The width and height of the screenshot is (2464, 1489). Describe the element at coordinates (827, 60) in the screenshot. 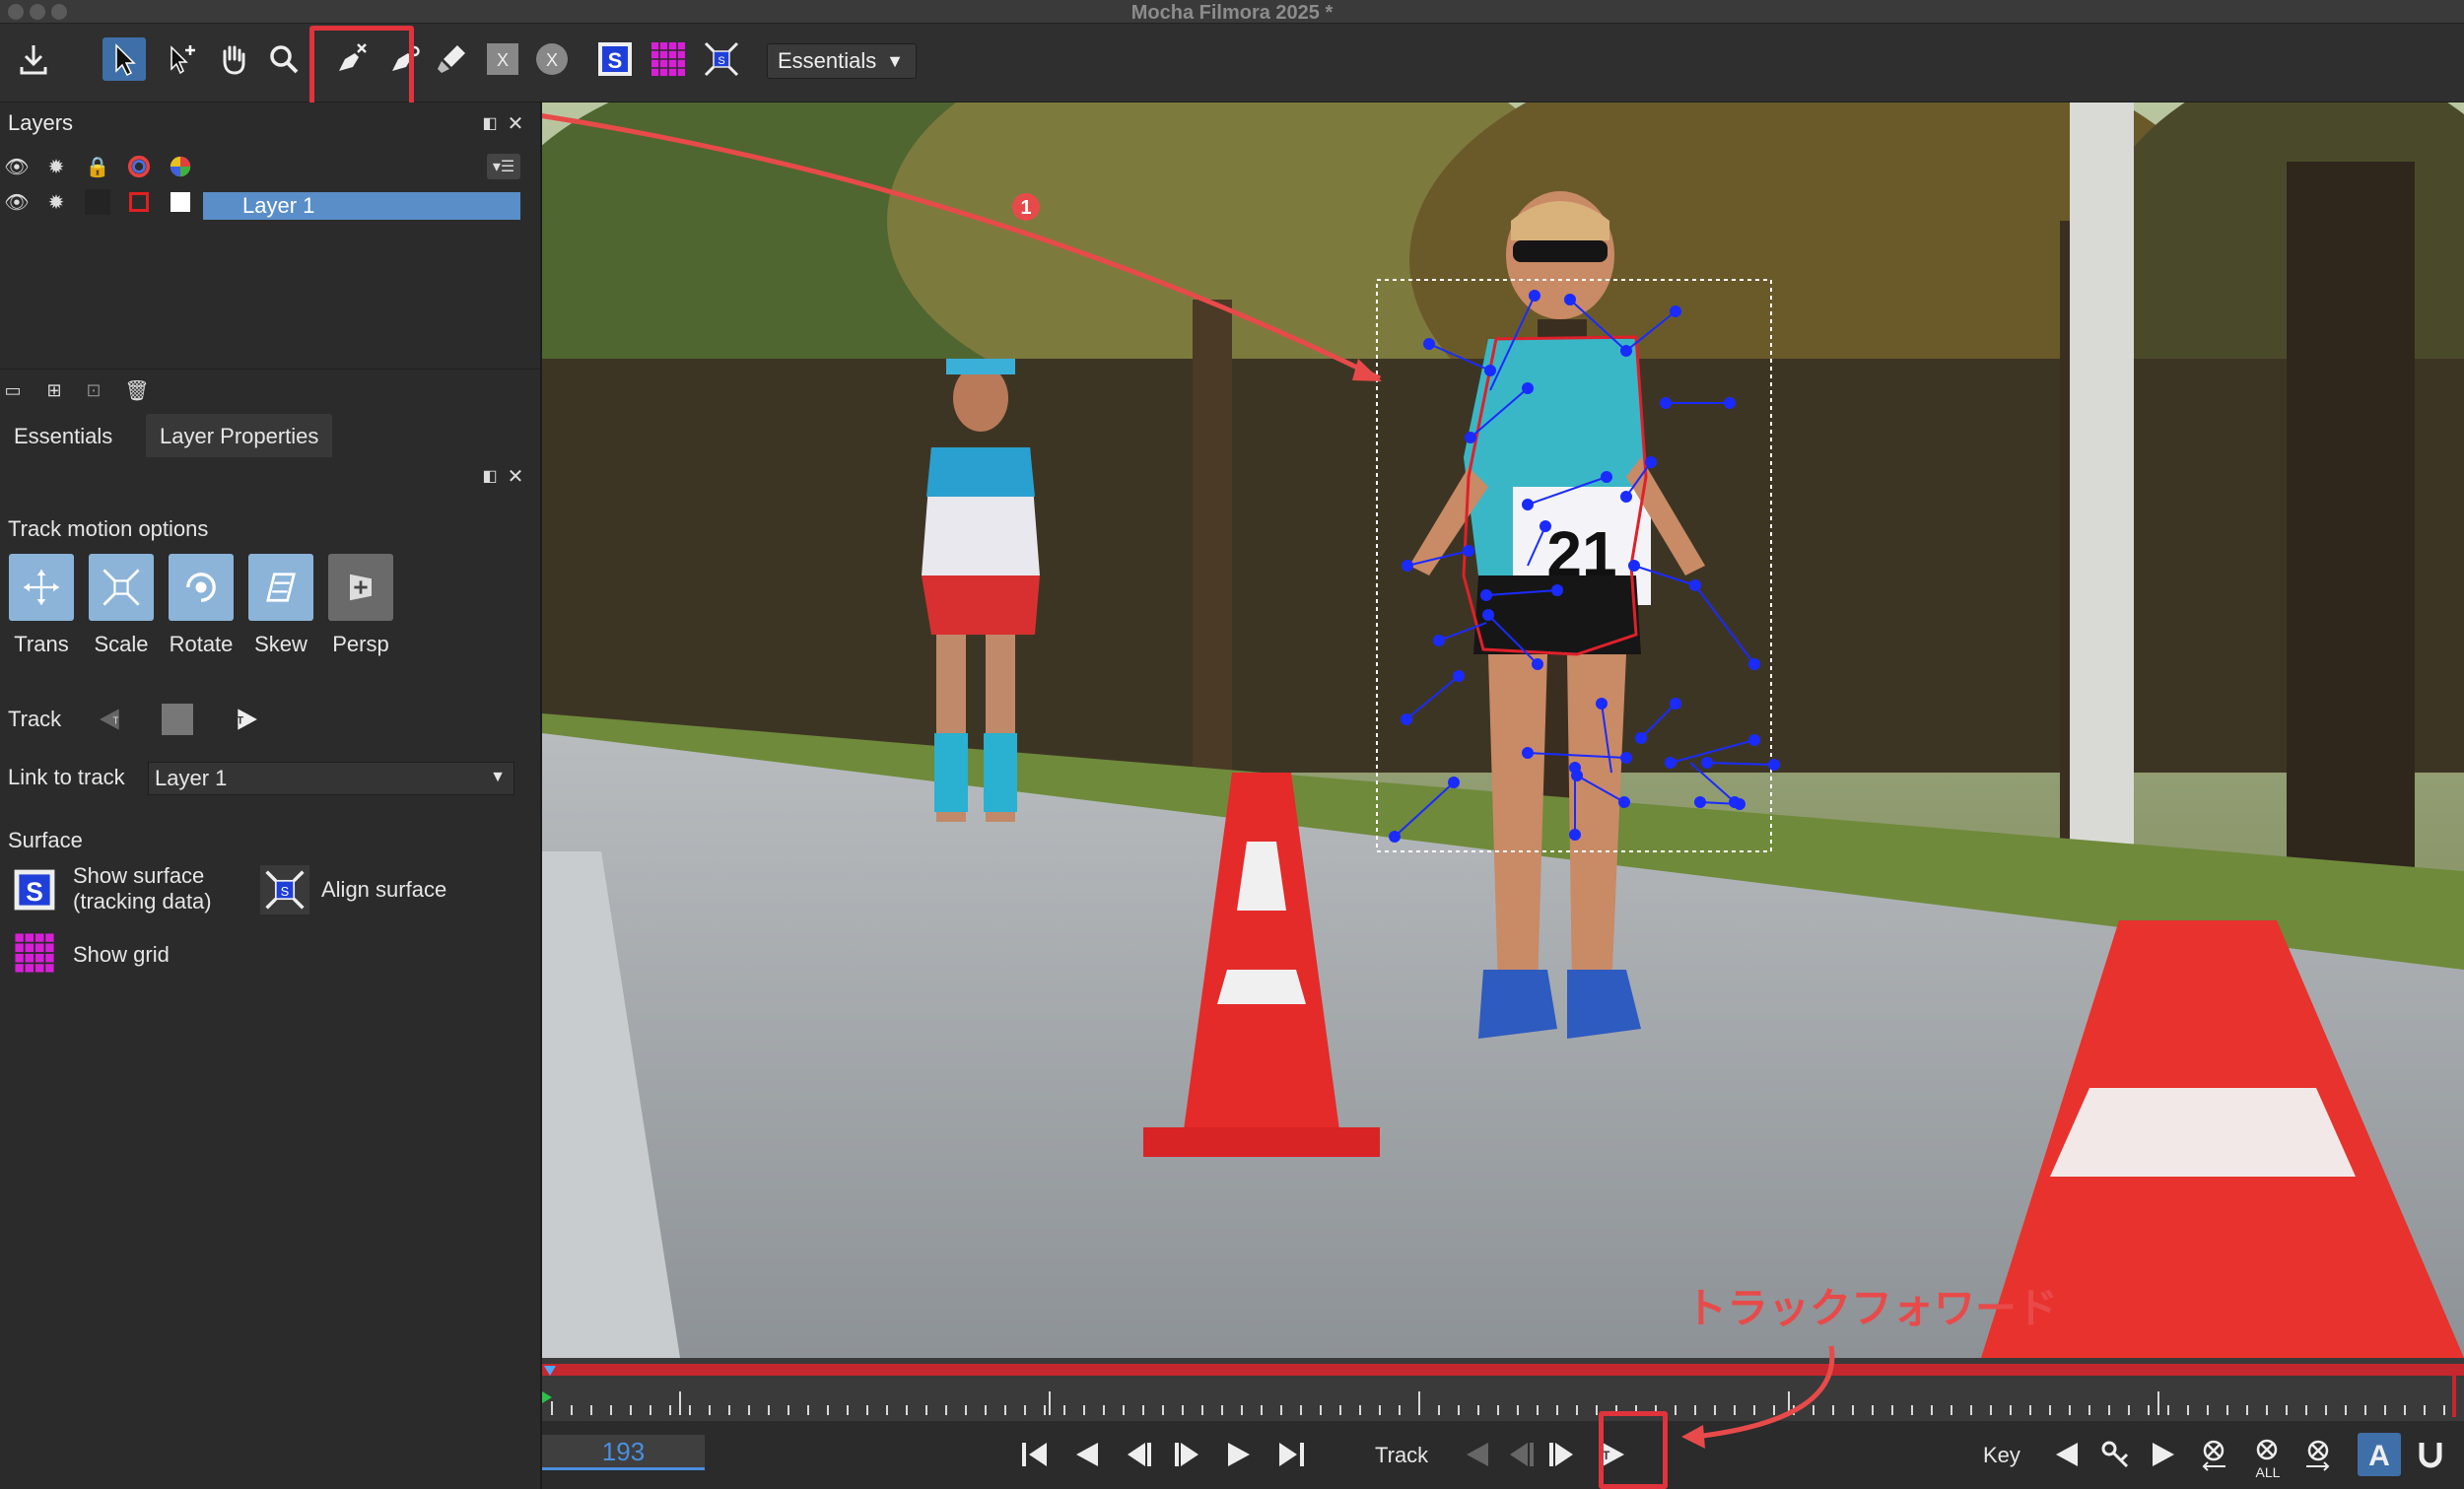

I see `workspace-value: Essentials` at that location.